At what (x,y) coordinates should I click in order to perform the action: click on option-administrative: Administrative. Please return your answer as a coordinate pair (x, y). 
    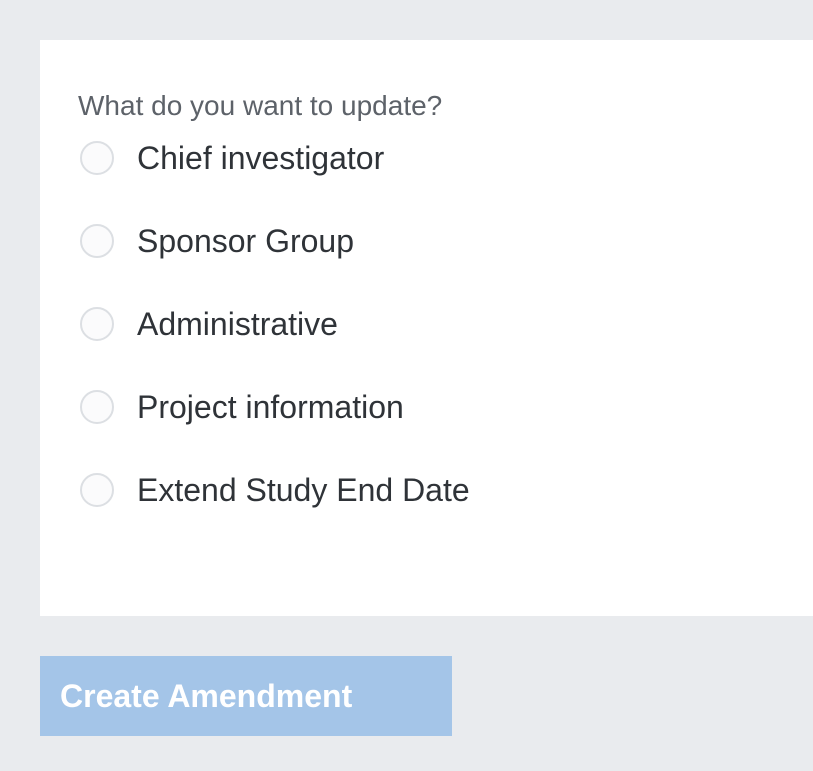
    Looking at the image, I should click on (275, 324).